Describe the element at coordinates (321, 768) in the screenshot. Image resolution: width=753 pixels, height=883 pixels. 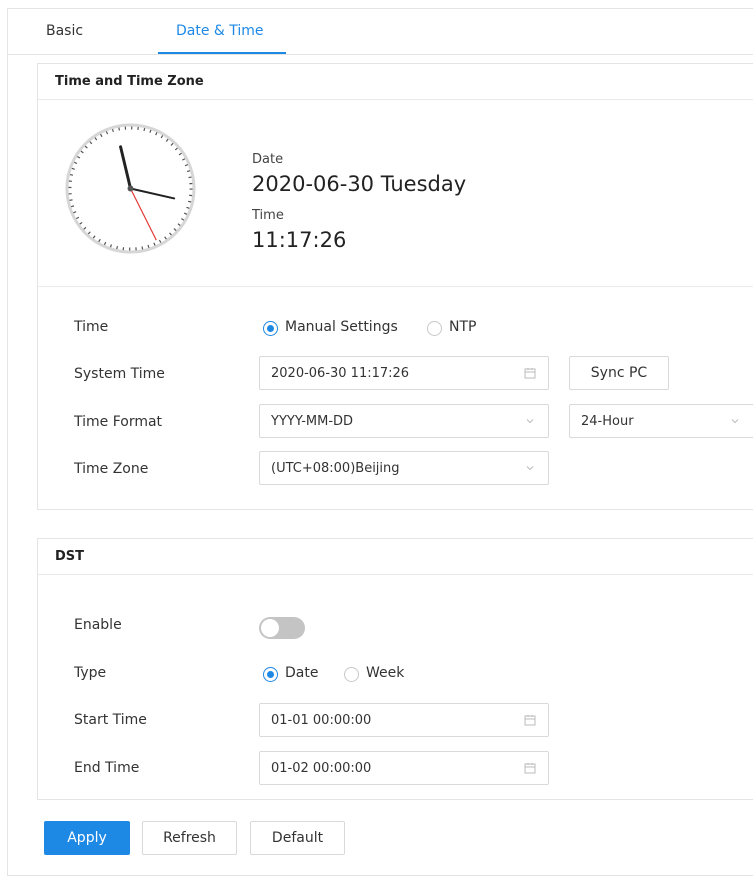
I see `end-time-value: 01-02 00:00:00` at that location.